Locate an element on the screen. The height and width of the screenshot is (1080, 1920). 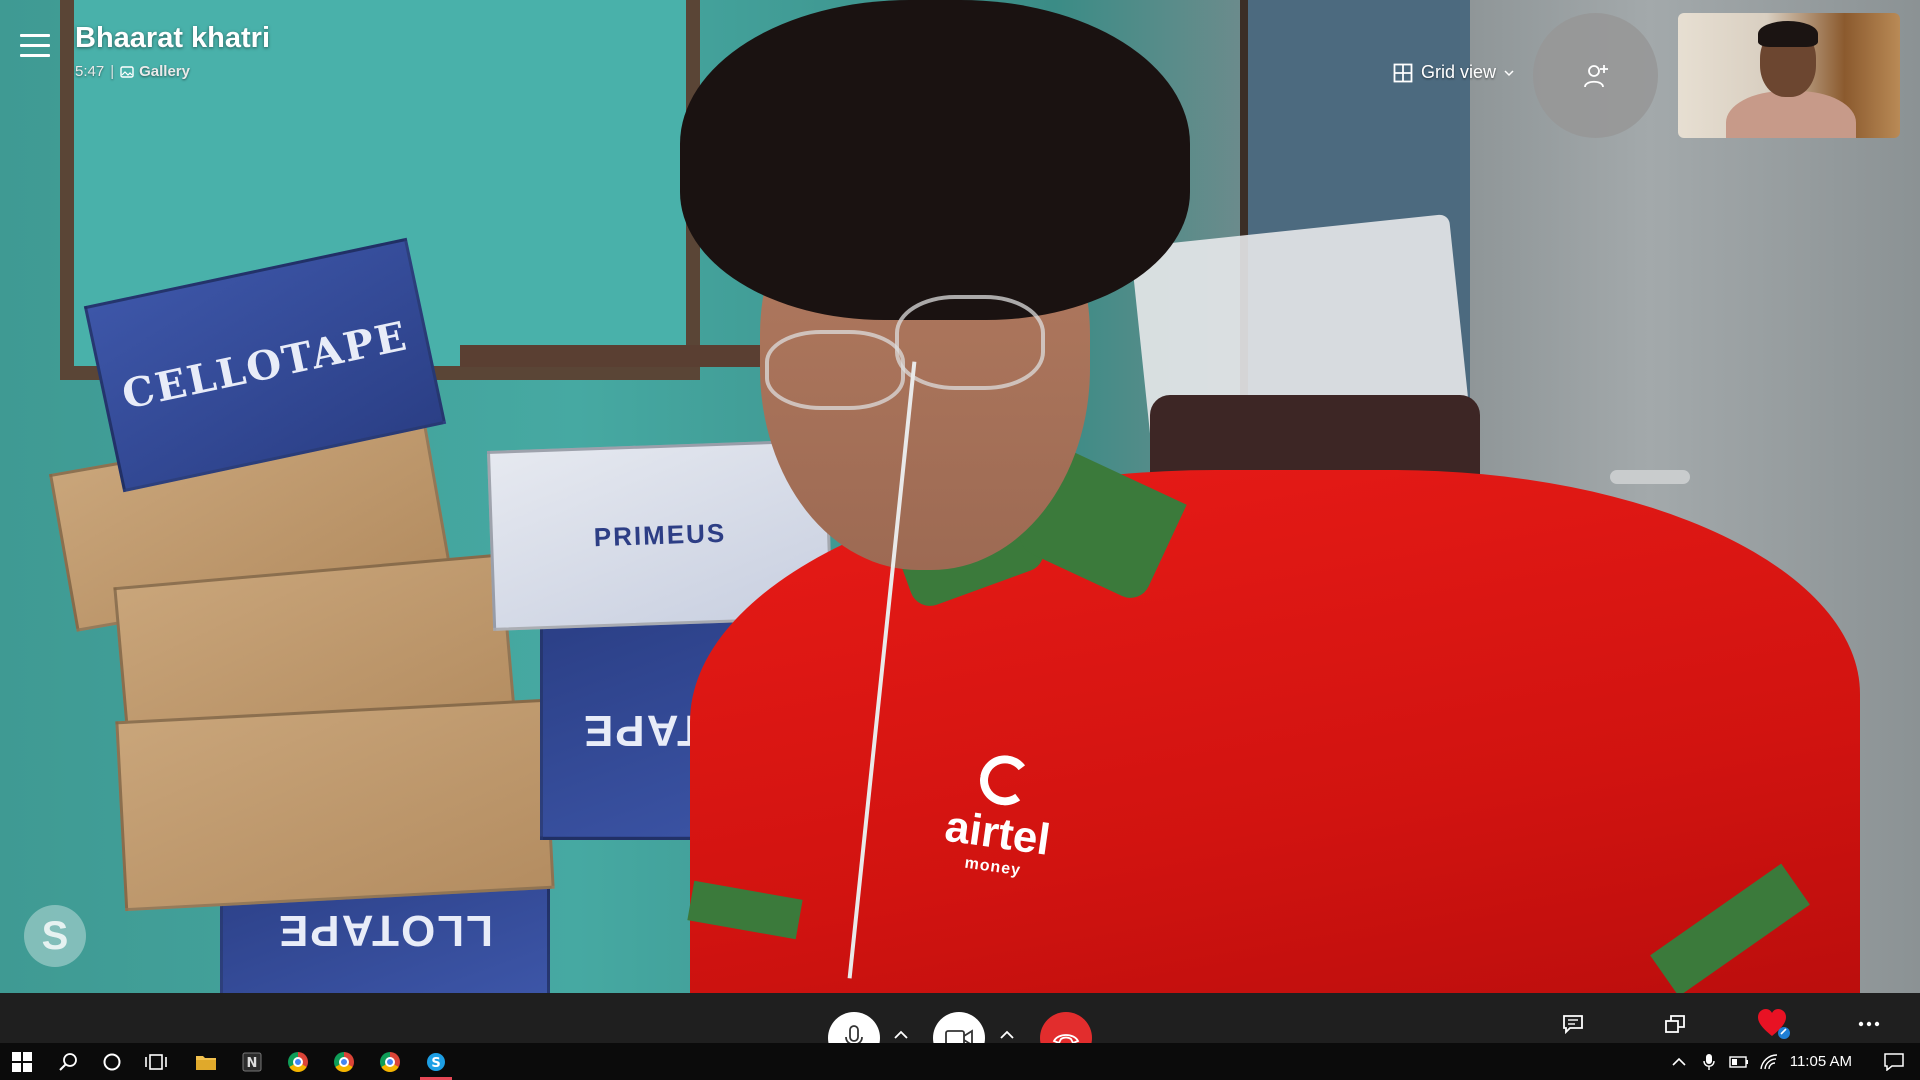
switch-screen-icon is located at coordinates (1675, 1024).